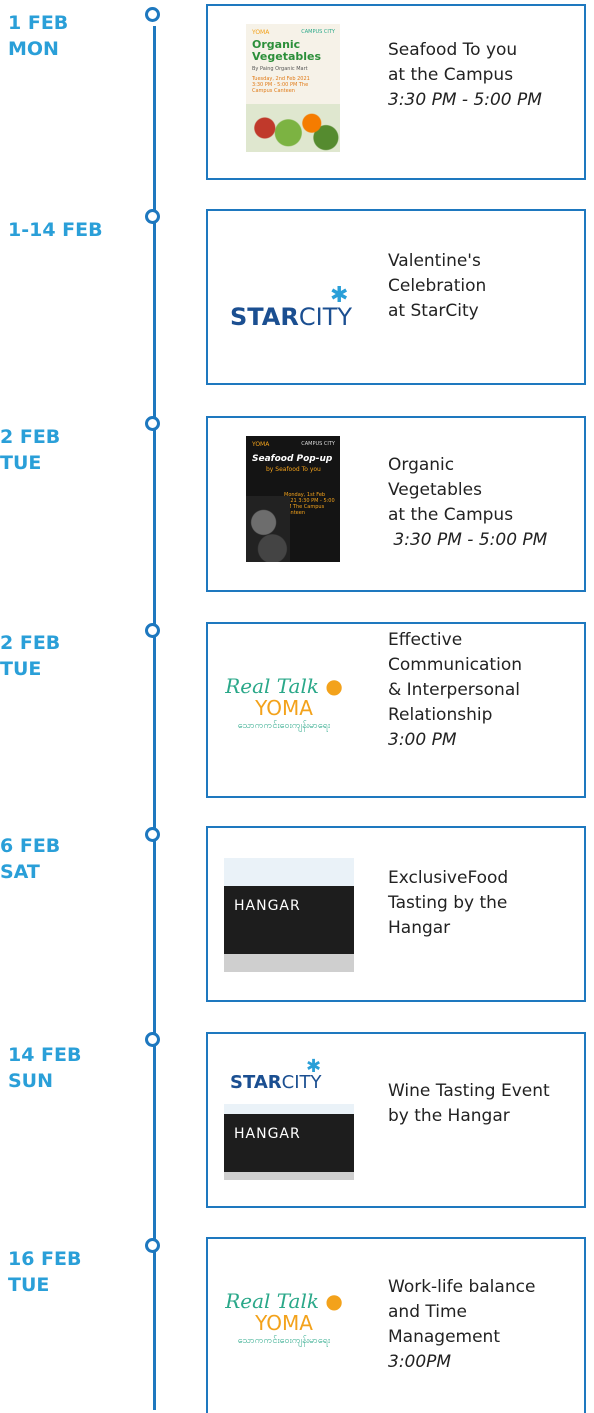  What do you see at coordinates (455, 665) in the screenshot?
I see `title-line: Communication` at bounding box center [455, 665].